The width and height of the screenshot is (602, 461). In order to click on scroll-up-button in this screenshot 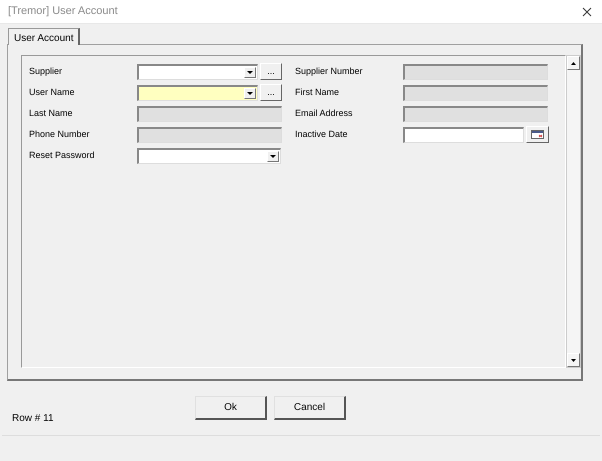, I will do `click(573, 63)`.